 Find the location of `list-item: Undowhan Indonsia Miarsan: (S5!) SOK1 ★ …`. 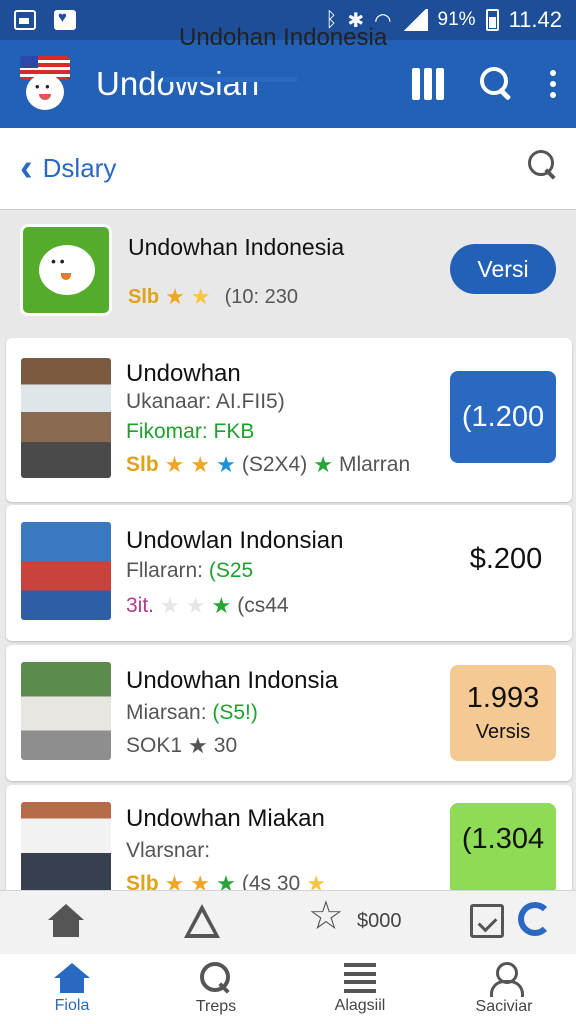

list-item: Undowhan Indonsia Miarsan: (S5!) SOK1 ★ … is located at coordinates (289, 713).